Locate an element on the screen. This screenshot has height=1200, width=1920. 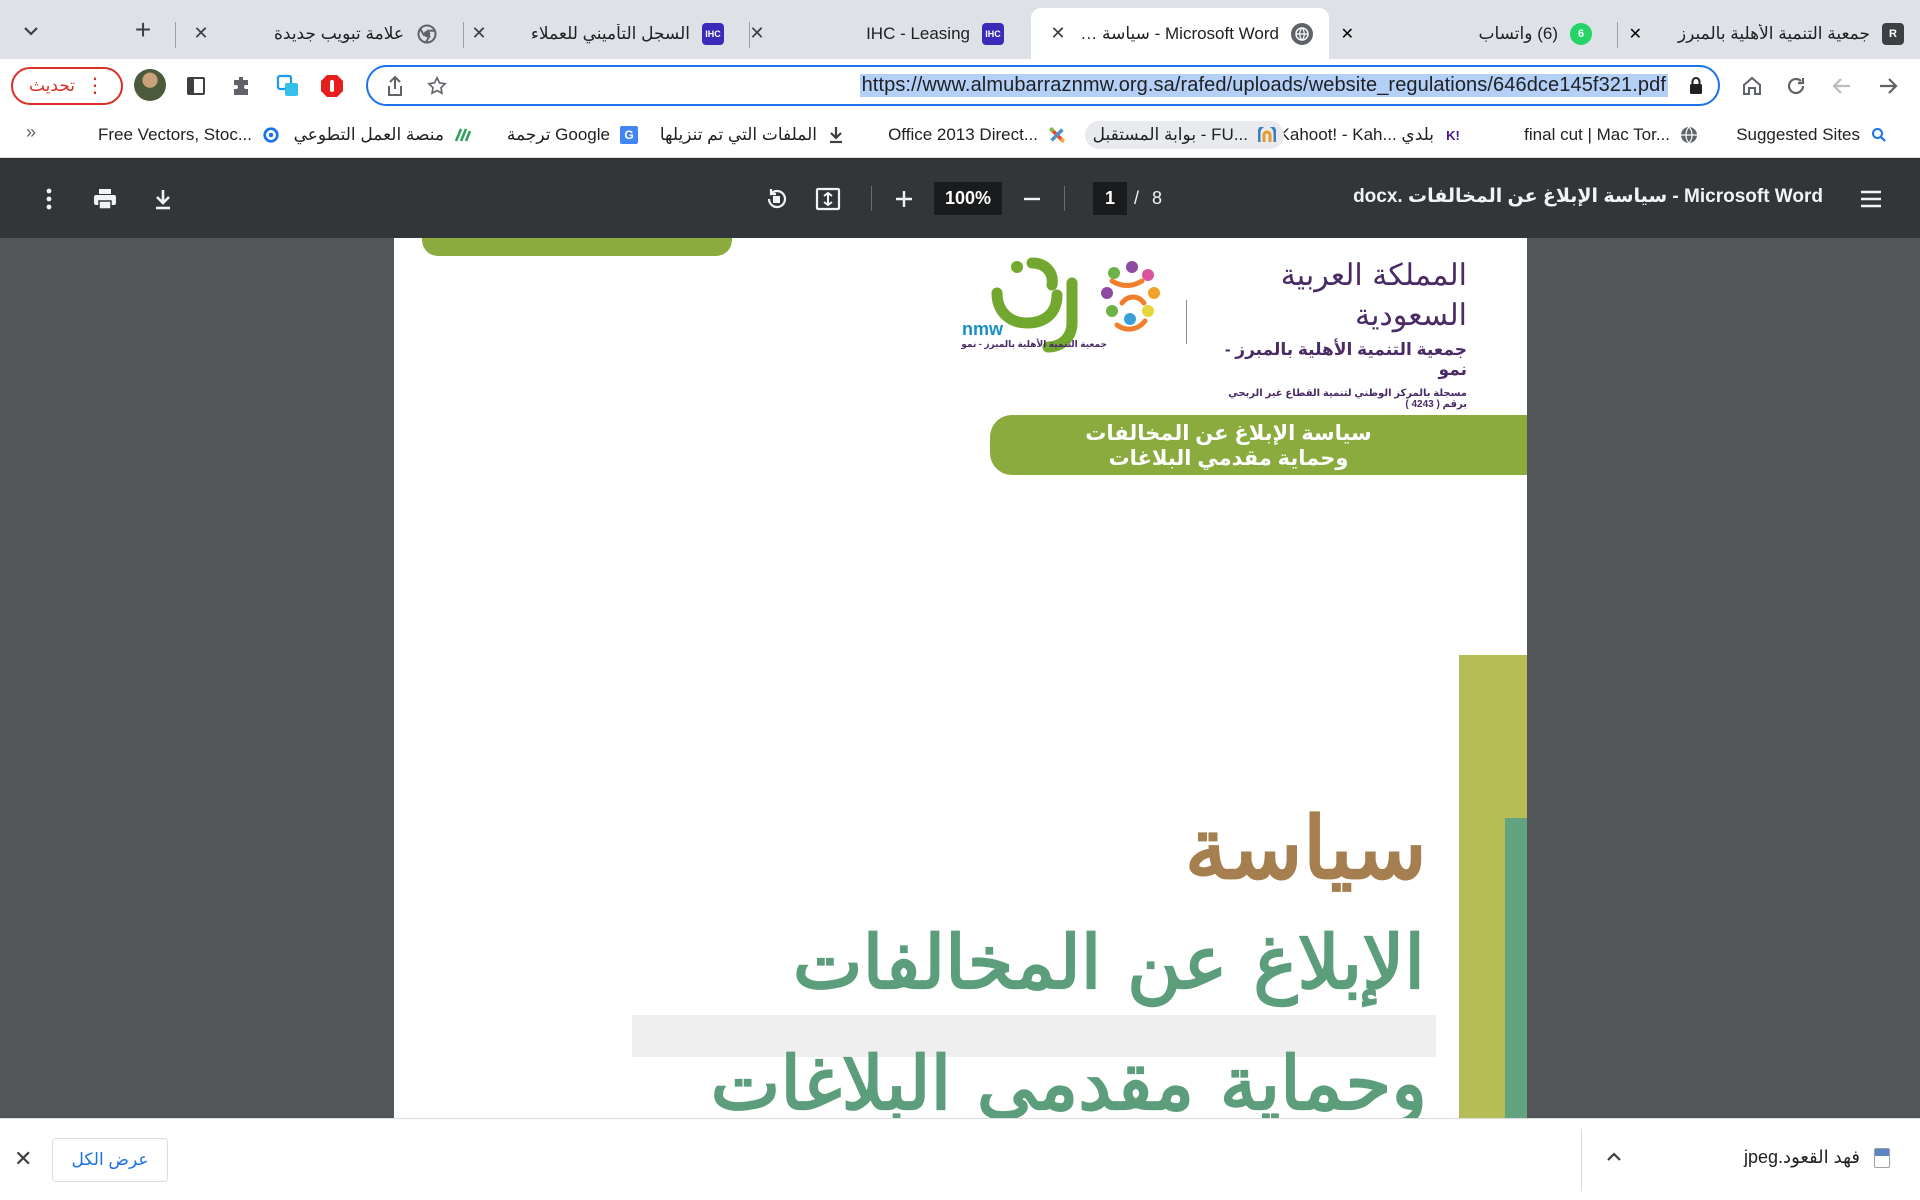
show-all-button: عرض الكل is located at coordinates (110, 1160).